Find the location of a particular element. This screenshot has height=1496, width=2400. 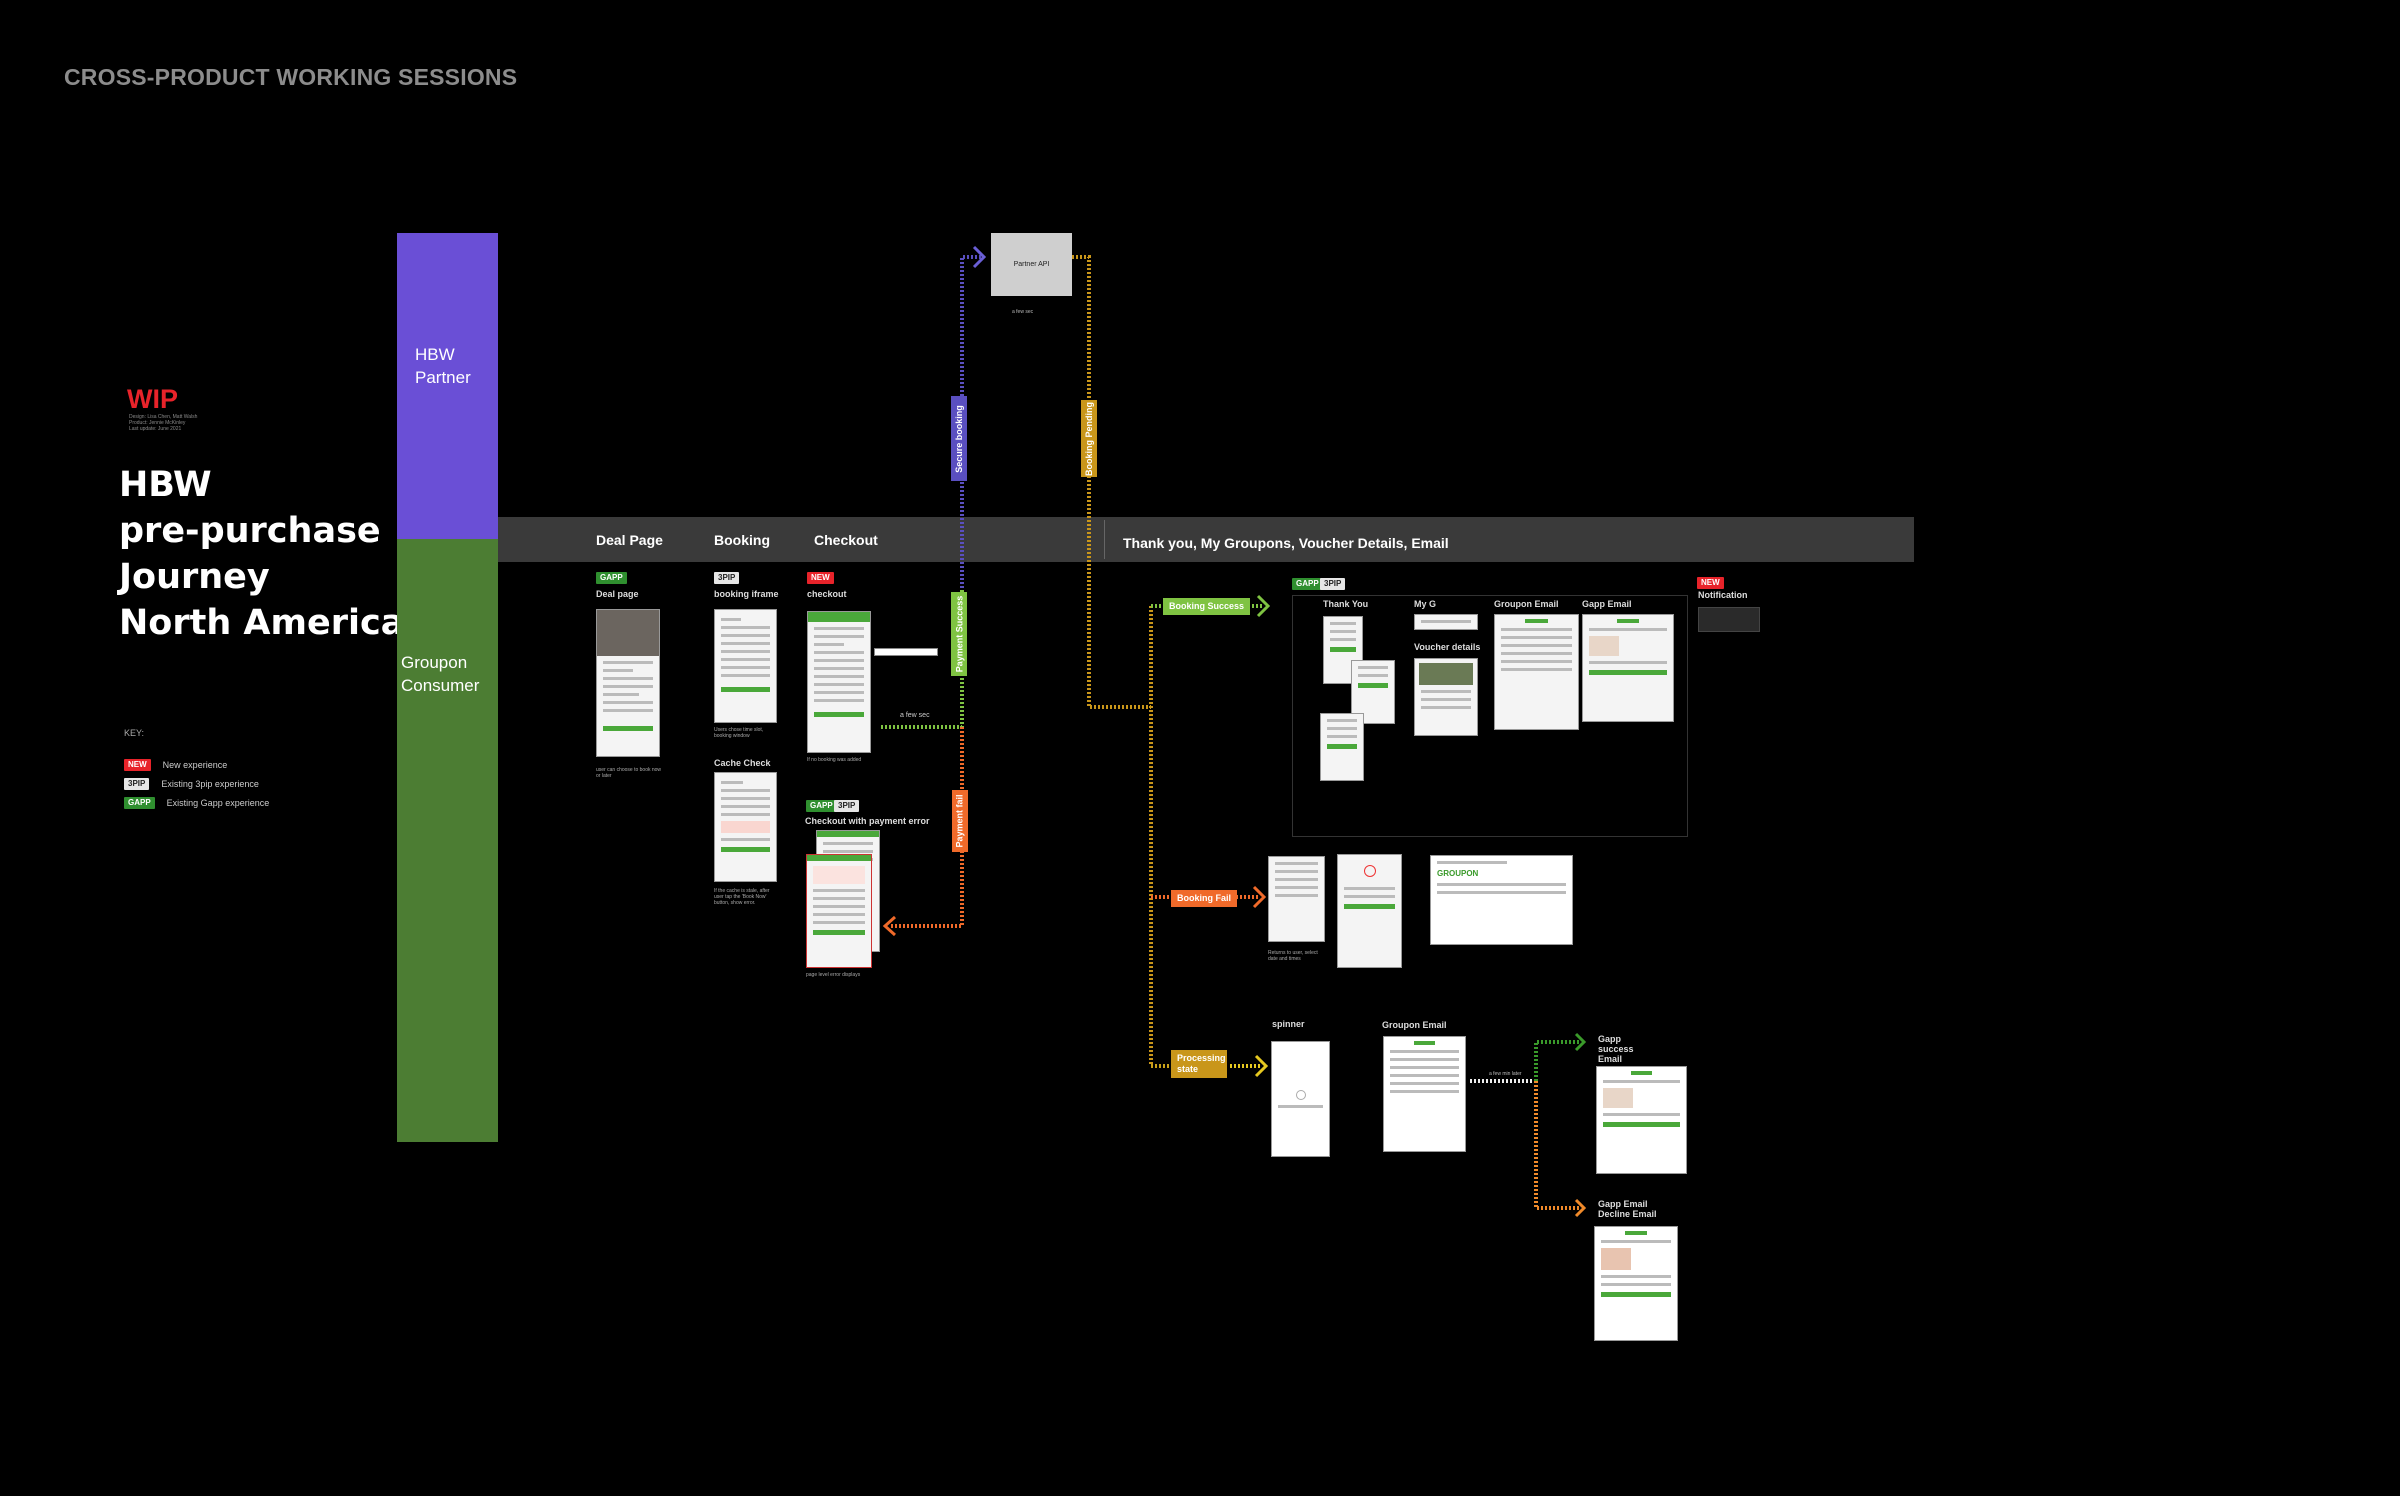

tag-booking-pending: Booking Pending is located at coordinates (1089, 438).